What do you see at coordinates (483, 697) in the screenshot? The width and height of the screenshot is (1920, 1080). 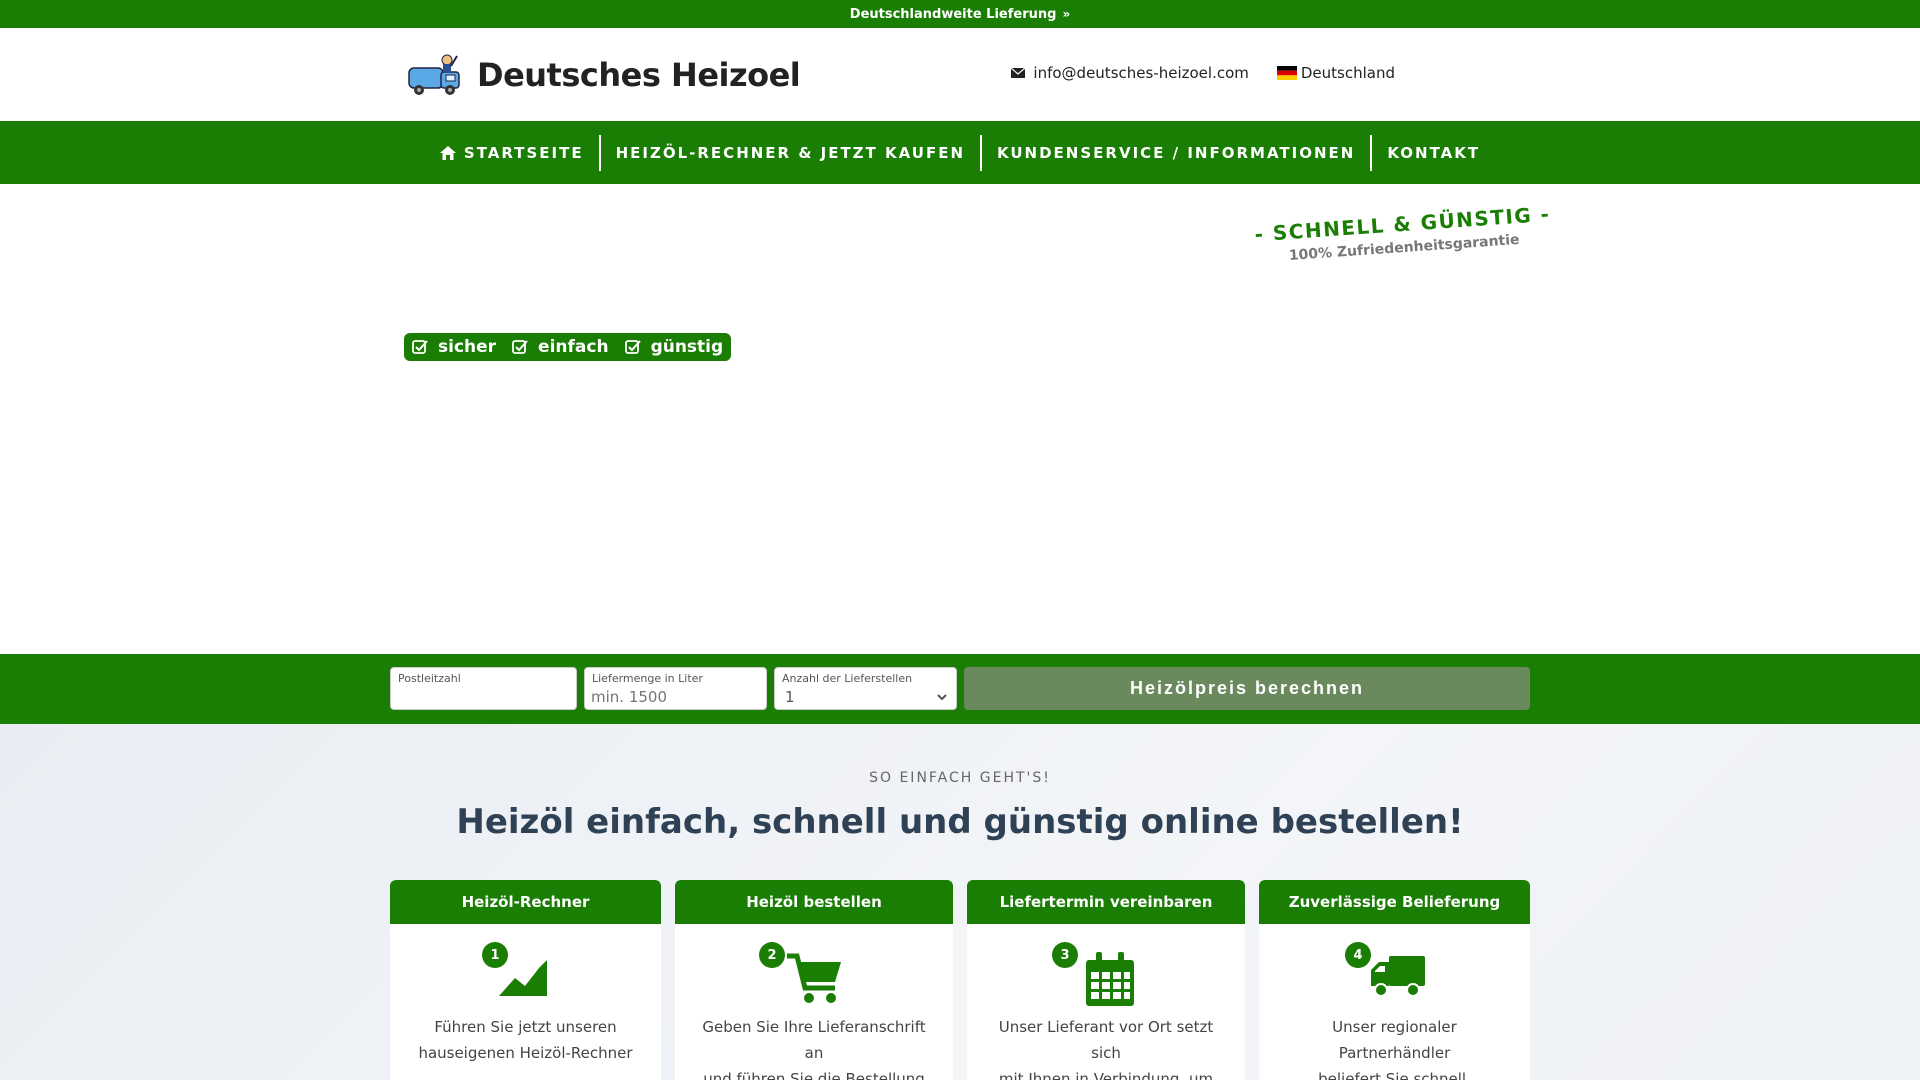 I see `postal-code-input` at bounding box center [483, 697].